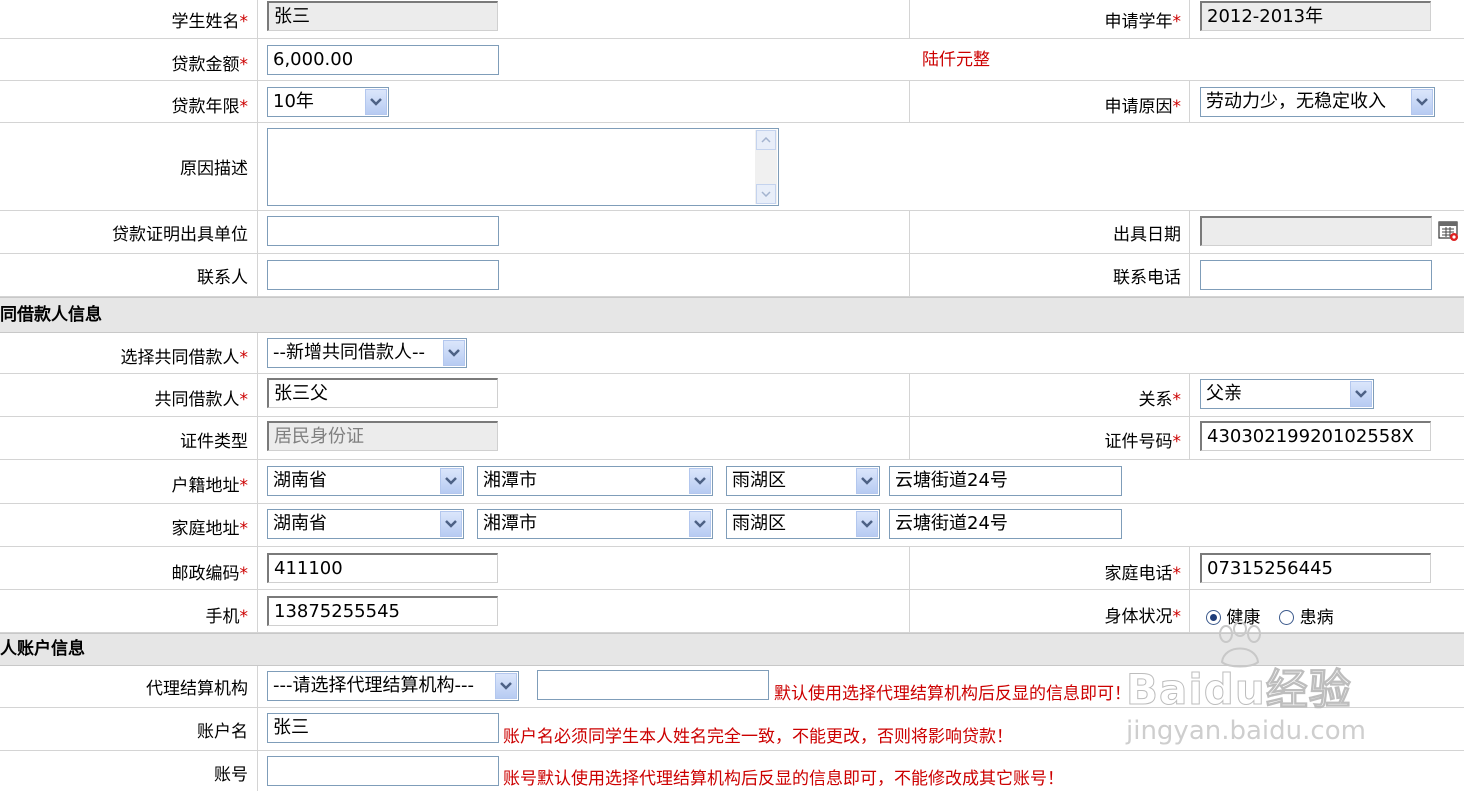  I want to click on cert-date-input, so click(1316, 231).